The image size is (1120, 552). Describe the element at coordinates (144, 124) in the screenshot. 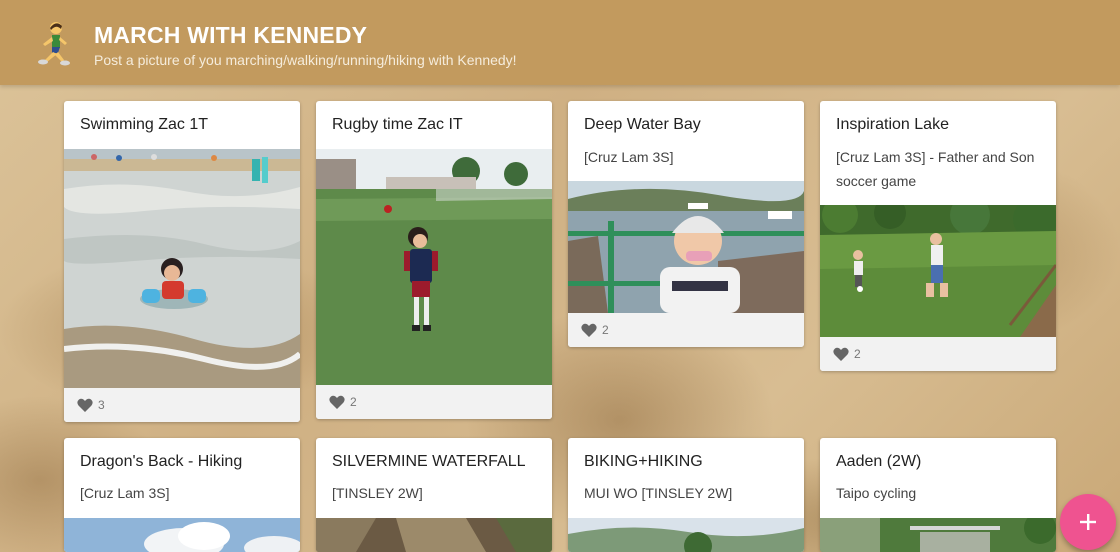

I see `post-title: Swimming Zac 1T` at that location.